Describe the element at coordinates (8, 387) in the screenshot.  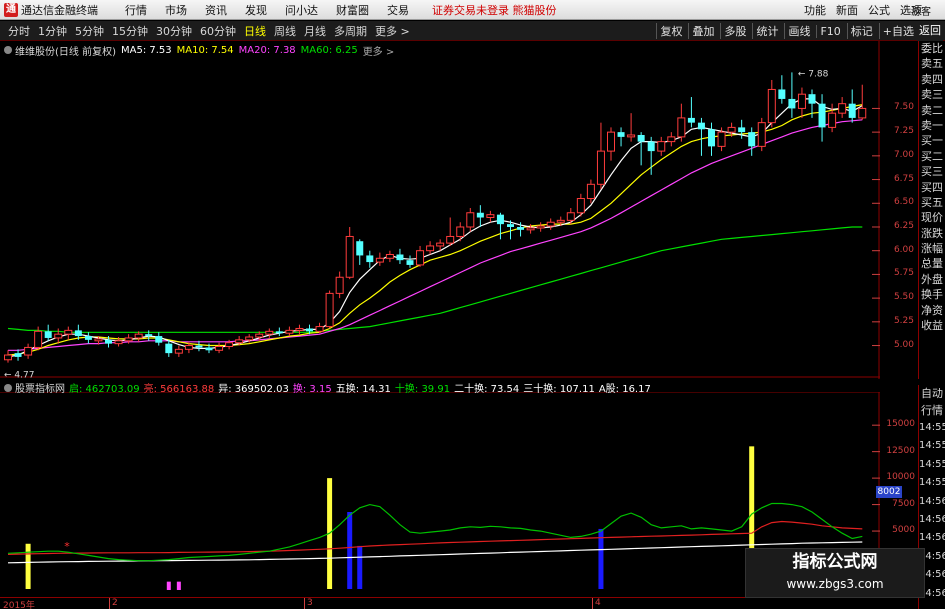
I see `indicator-settings-icon` at that location.